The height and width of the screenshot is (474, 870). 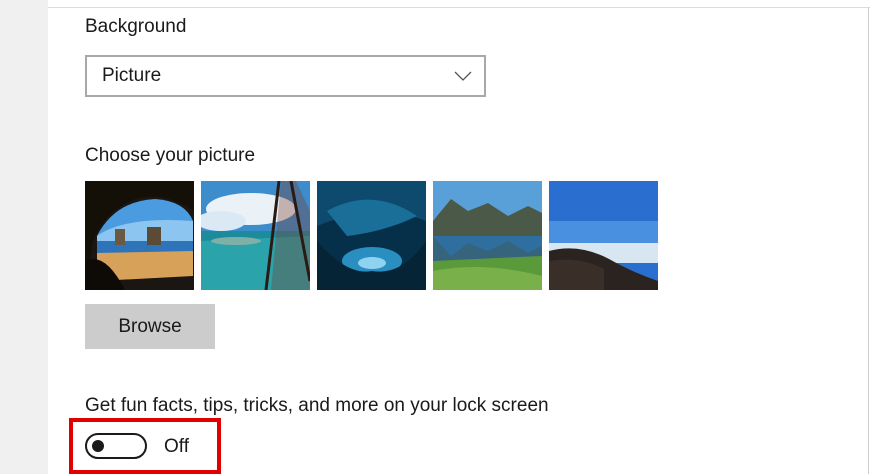 I want to click on hilltop-sky-image, so click(x=603, y=235).